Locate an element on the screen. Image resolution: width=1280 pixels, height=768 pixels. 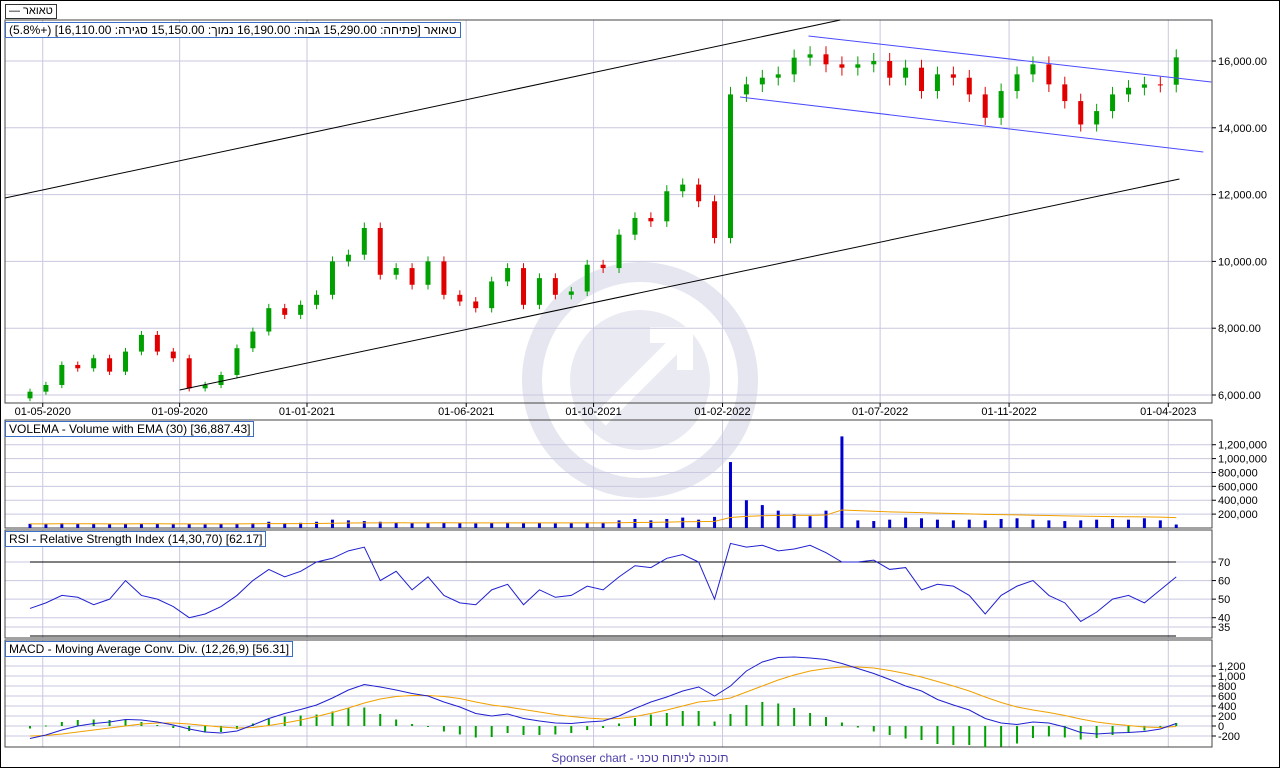
y-tick-label: 800,000 is located at coordinates (1238, 473).